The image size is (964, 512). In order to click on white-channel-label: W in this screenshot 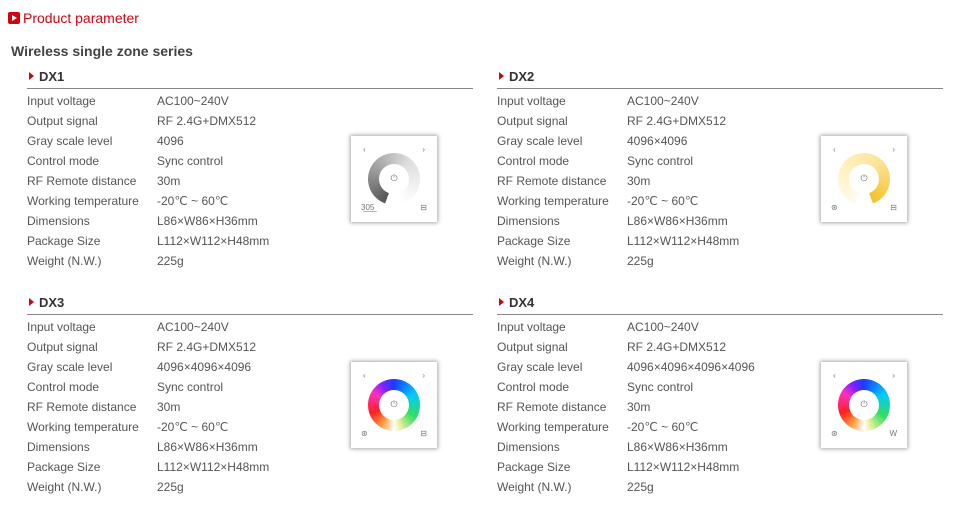, I will do `click(893, 433)`.